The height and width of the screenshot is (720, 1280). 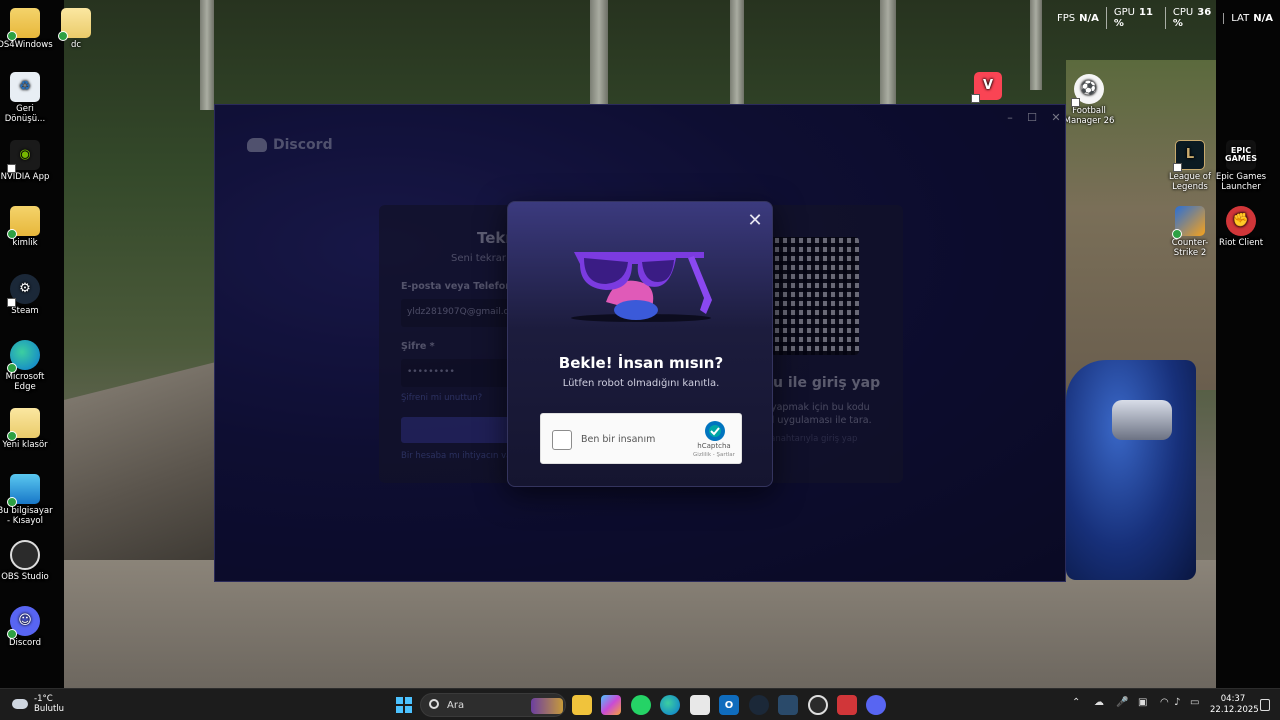 I want to click on desktop-icon-edge: Microsoft Edge, so click(x=26, y=366).